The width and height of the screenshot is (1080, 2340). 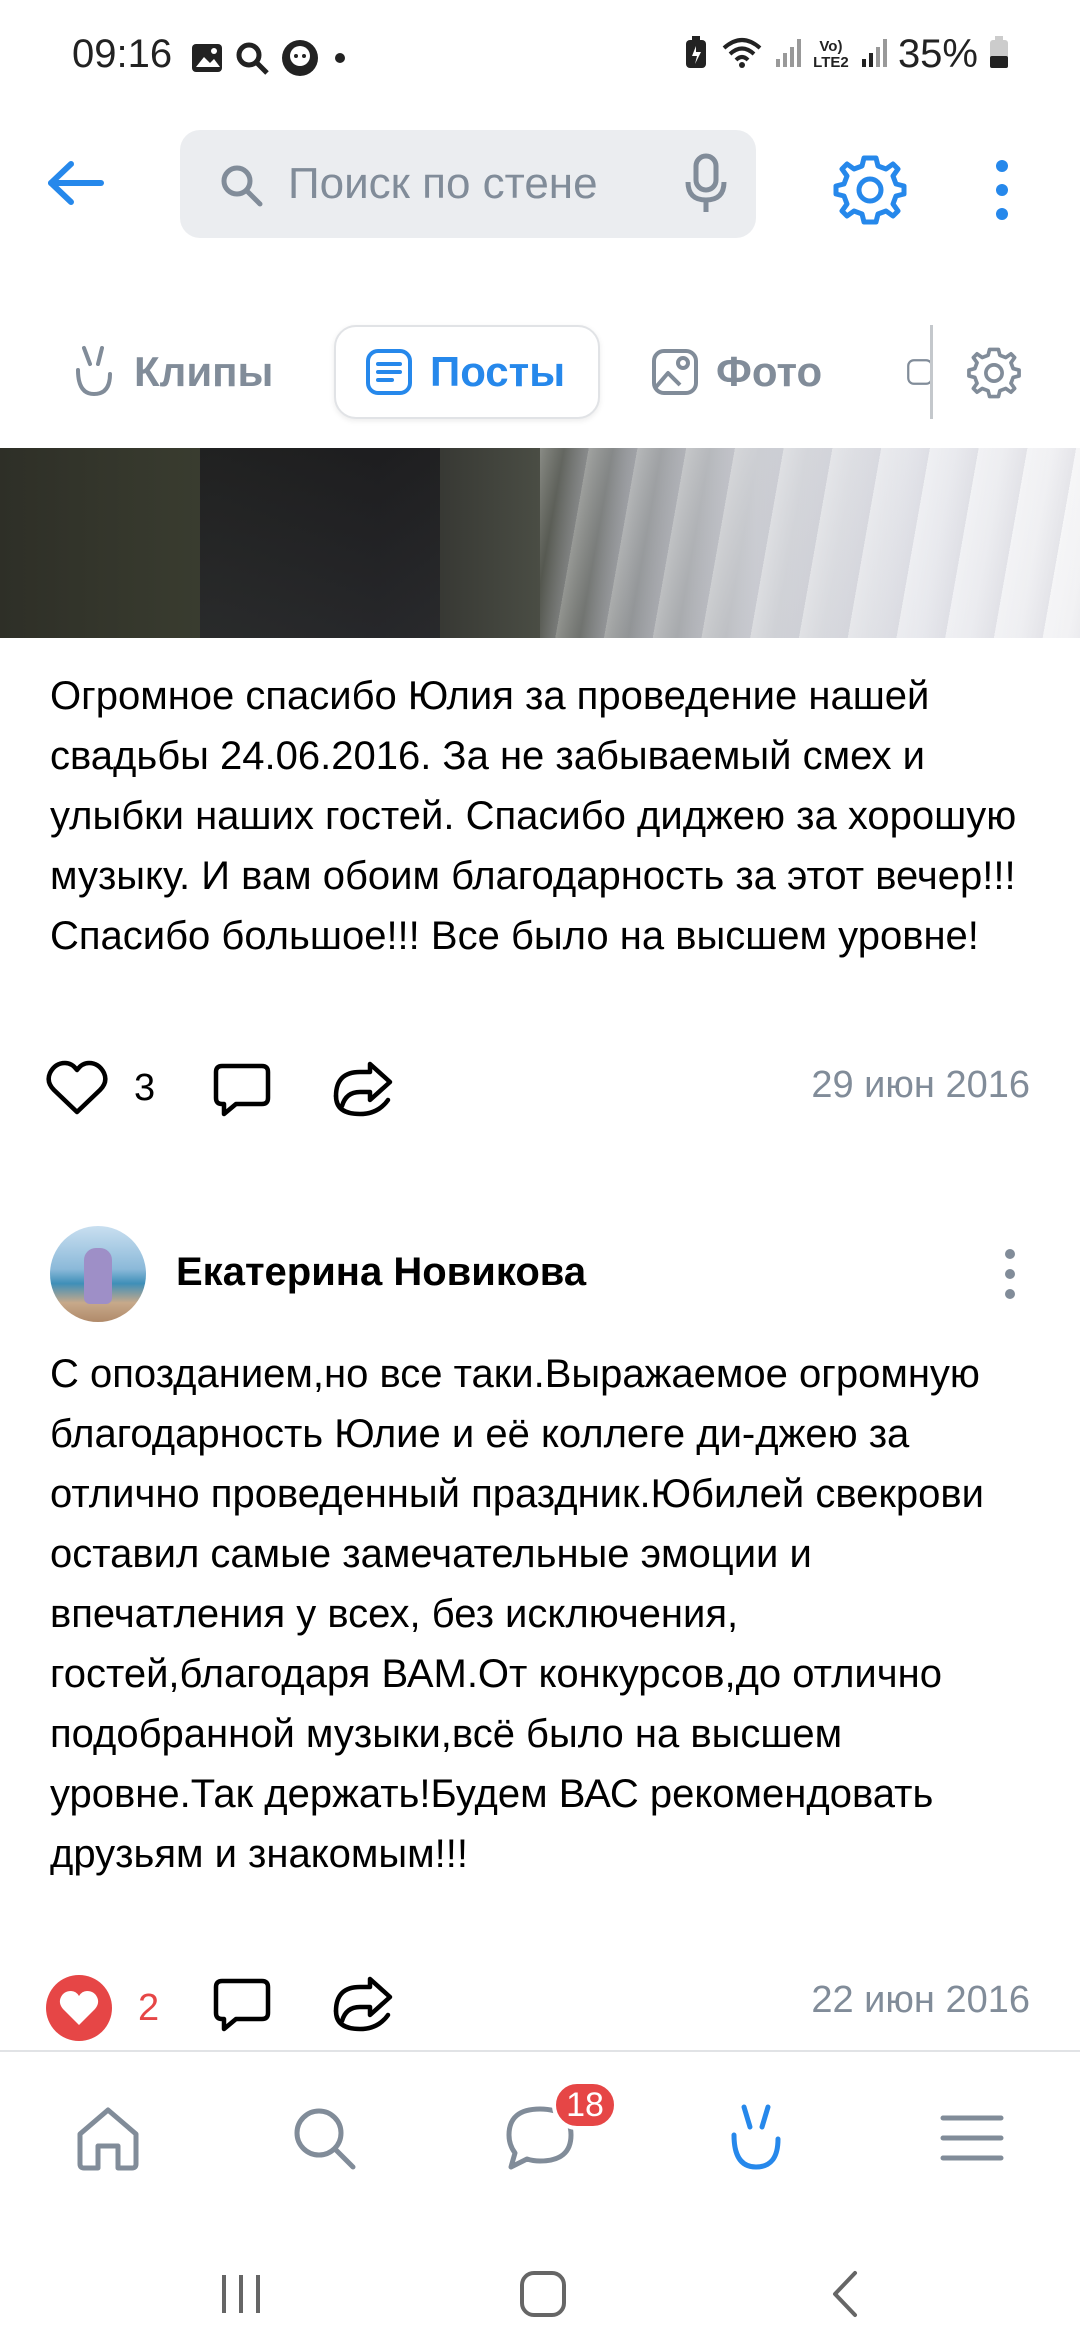 I want to click on status-notification-icons, so click(x=270, y=60).